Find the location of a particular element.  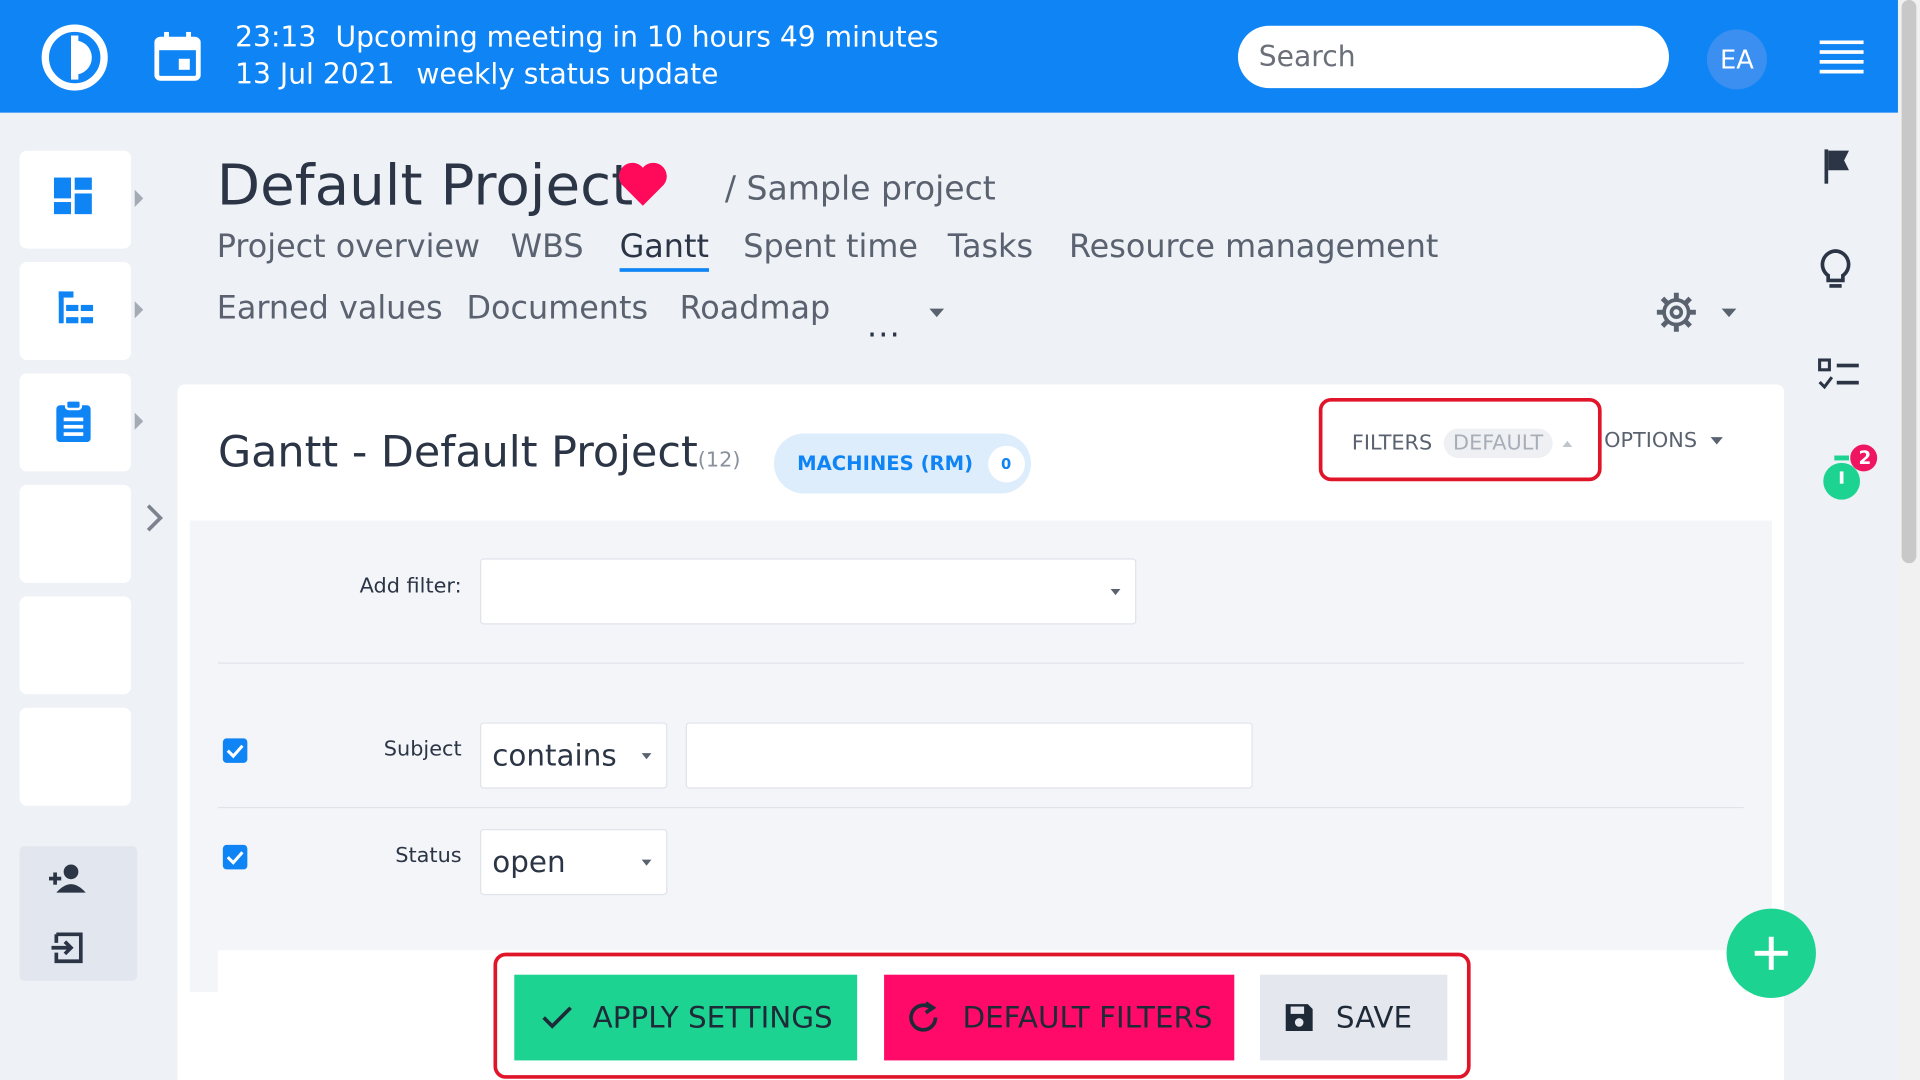

subject-value-input is located at coordinates (969, 755).